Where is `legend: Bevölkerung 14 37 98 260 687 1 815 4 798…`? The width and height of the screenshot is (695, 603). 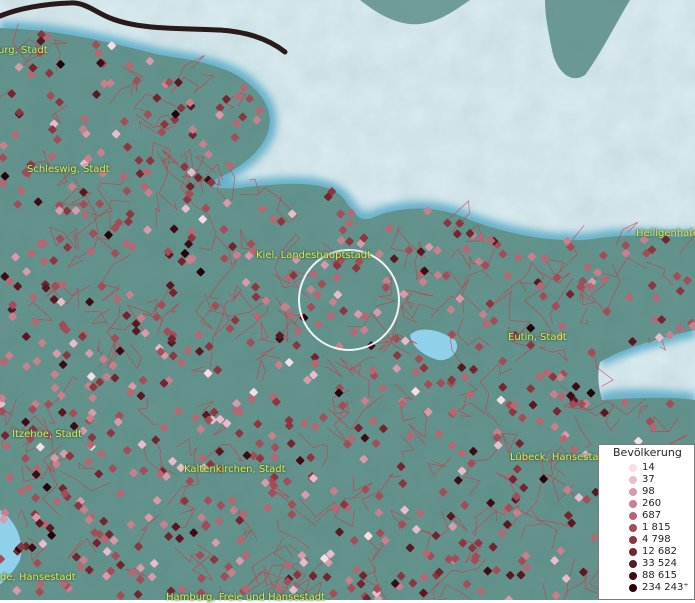 legend: Bevölkerung 14 37 98 260 687 1 815 4 798… is located at coordinates (646, 522).